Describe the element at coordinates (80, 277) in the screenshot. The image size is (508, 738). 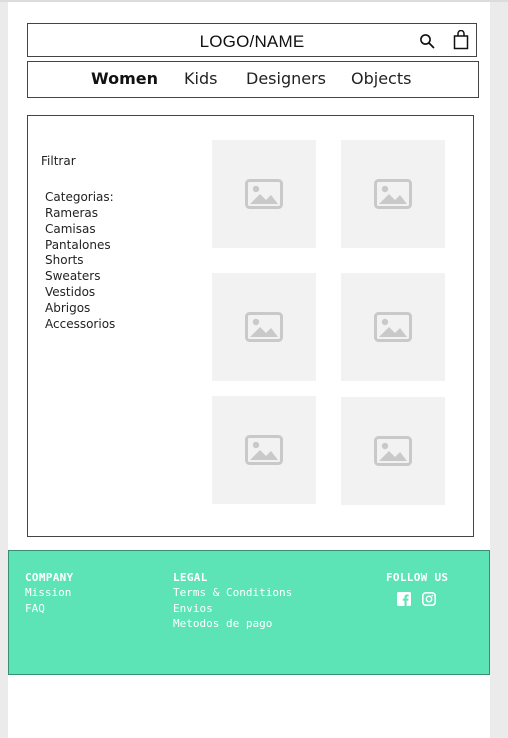
I see `category-item: Sweaters` at that location.